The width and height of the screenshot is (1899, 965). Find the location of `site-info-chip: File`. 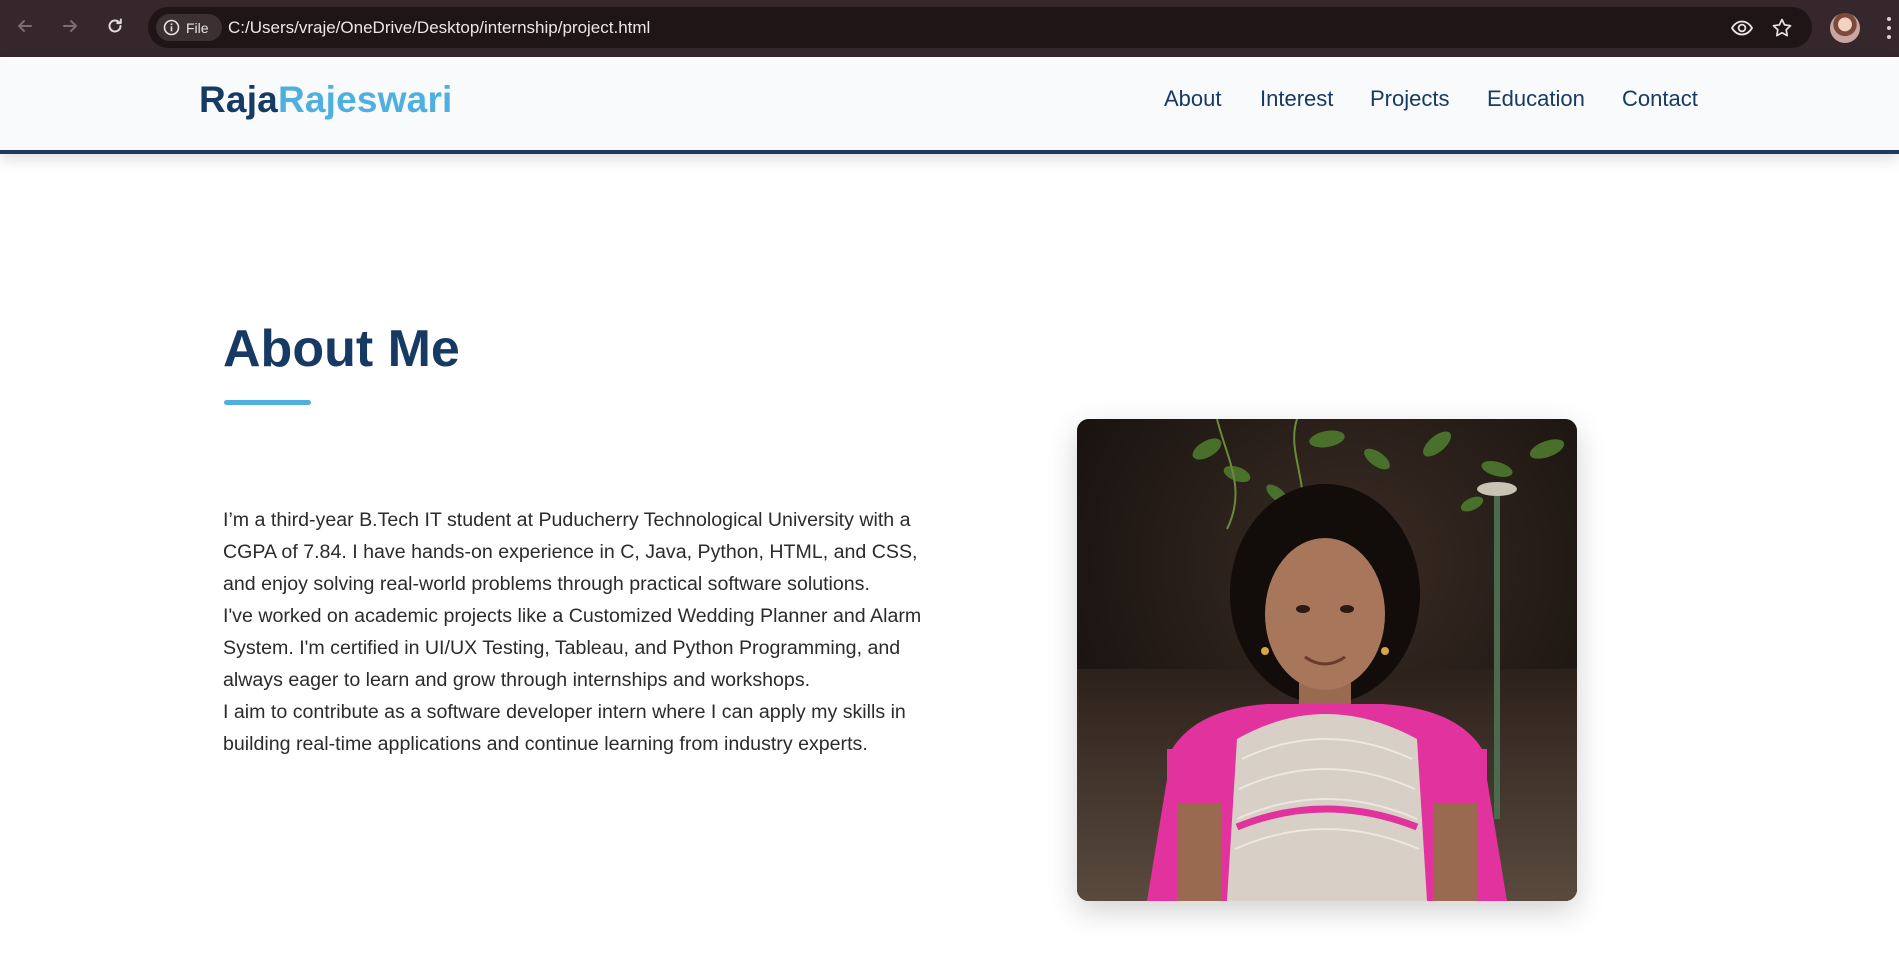

site-info-chip: File is located at coordinates (189, 27).